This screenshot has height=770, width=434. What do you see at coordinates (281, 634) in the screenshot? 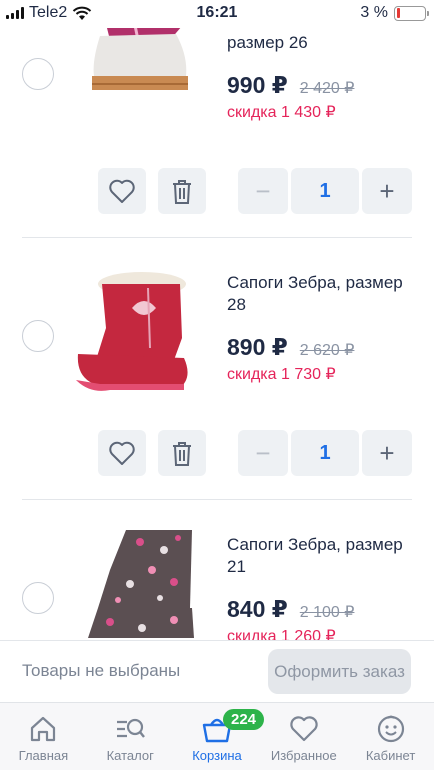
I see `discount-label: скидка 1 260 ₽` at bounding box center [281, 634].